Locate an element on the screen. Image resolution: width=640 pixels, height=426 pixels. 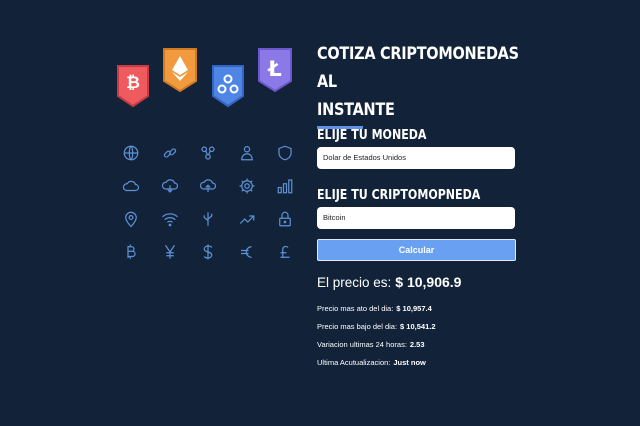
updated-label: Ultima Acutualizacion: is located at coordinates (354, 362).